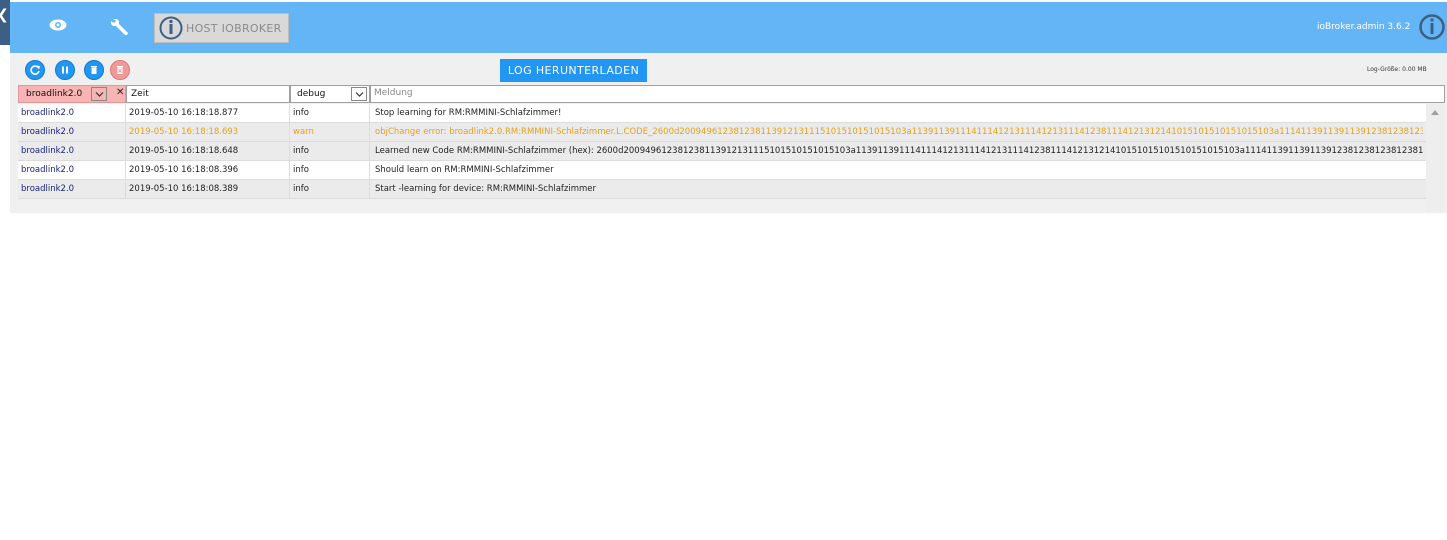  What do you see at coordinates (184, 132) in the screenshot?
I see `log-time: 2019-05-10 16:18:18.693` at bounding box center [184, 132].